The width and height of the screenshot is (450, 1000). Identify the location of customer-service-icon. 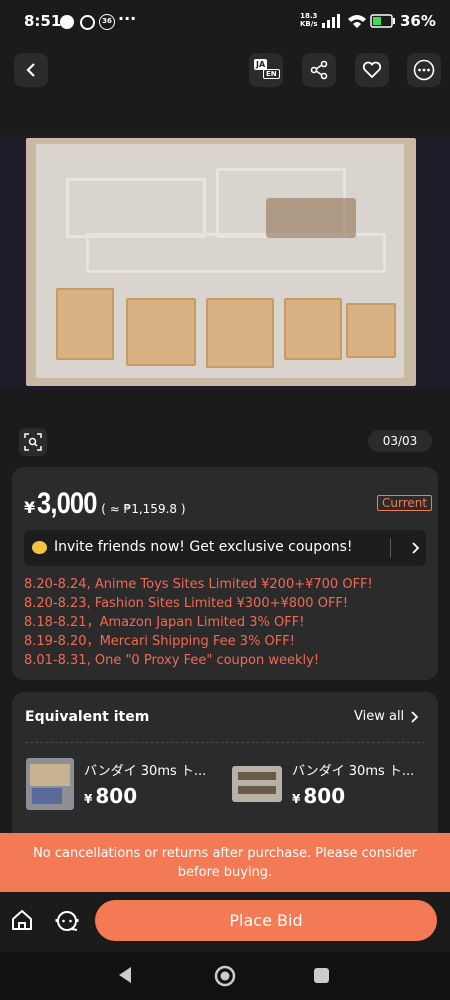
(67, 921).